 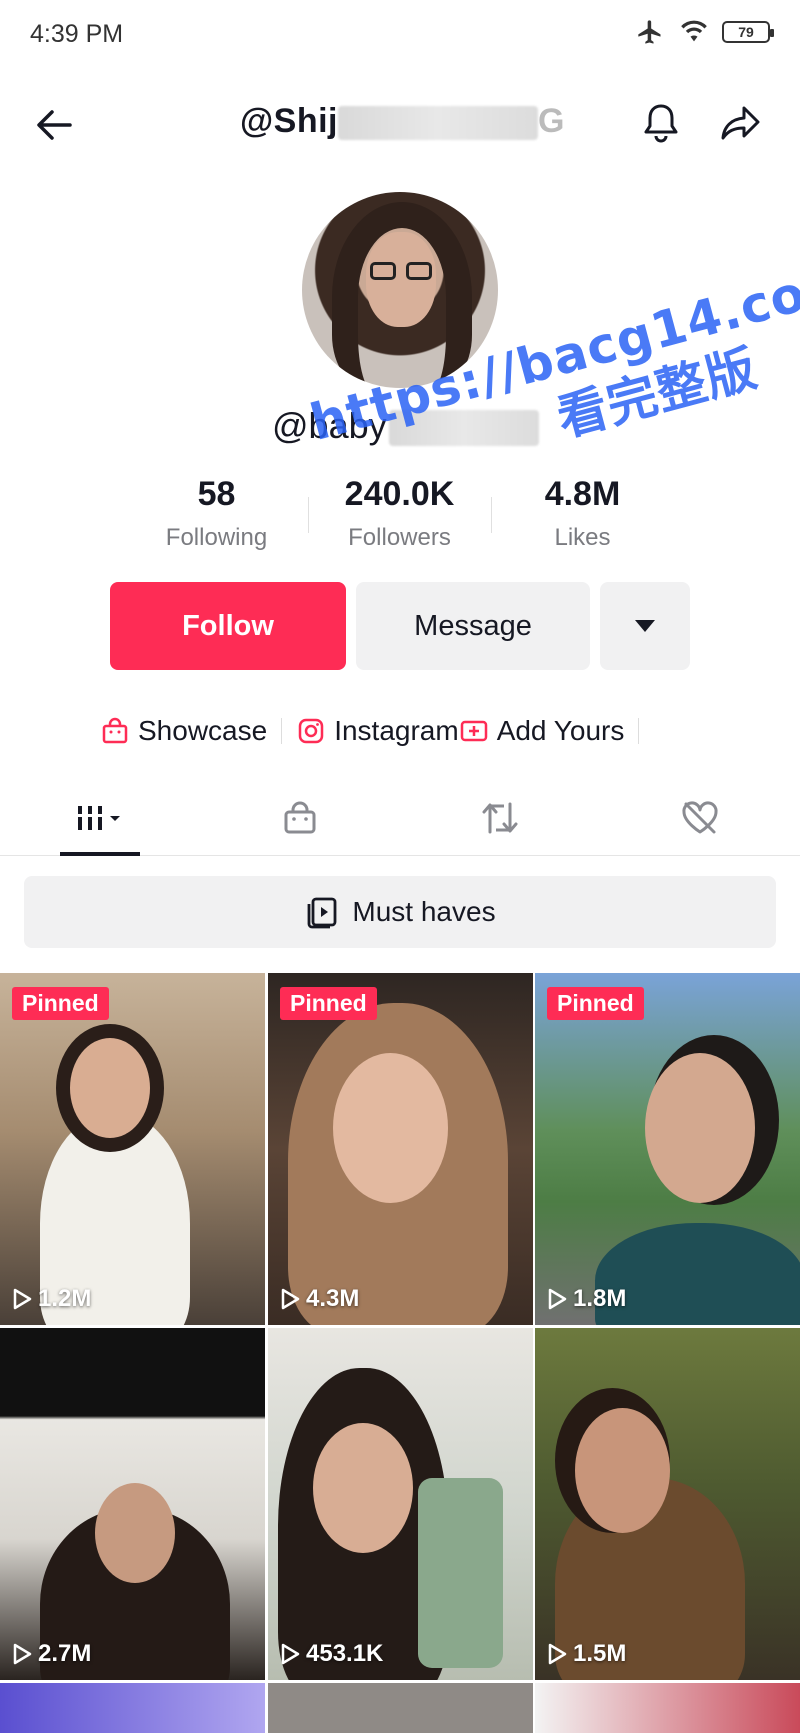 What do you see at coordinates (329, 425) in the screenshot?
I see `username-visible-text: @baby` at bounding box center [329, 425].